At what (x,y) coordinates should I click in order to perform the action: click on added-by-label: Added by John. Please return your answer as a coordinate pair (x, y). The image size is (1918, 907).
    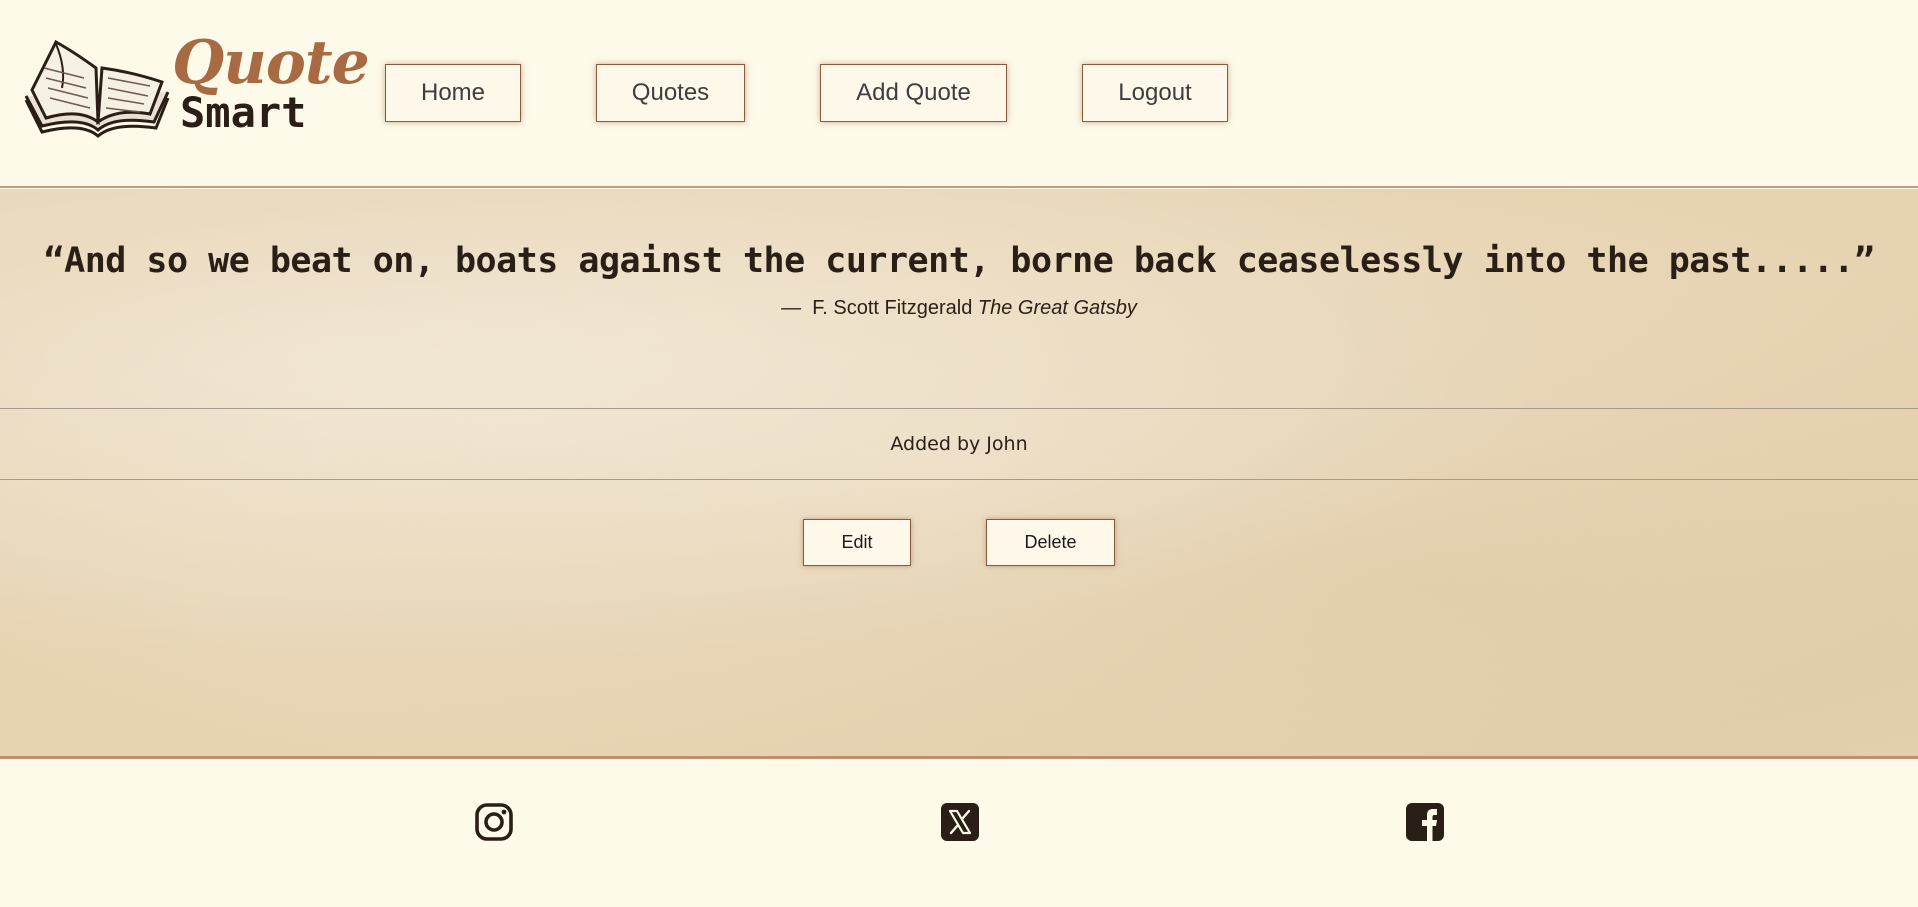
    Looking at the image, I should click on (959, 444).